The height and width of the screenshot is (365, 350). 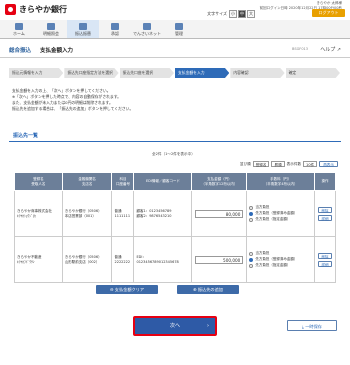 What do you see at coordinates (91, 73) in the screenshot?
I see `step-2: 振込先口座指定方法を選択` at bounding box center [91, 73].